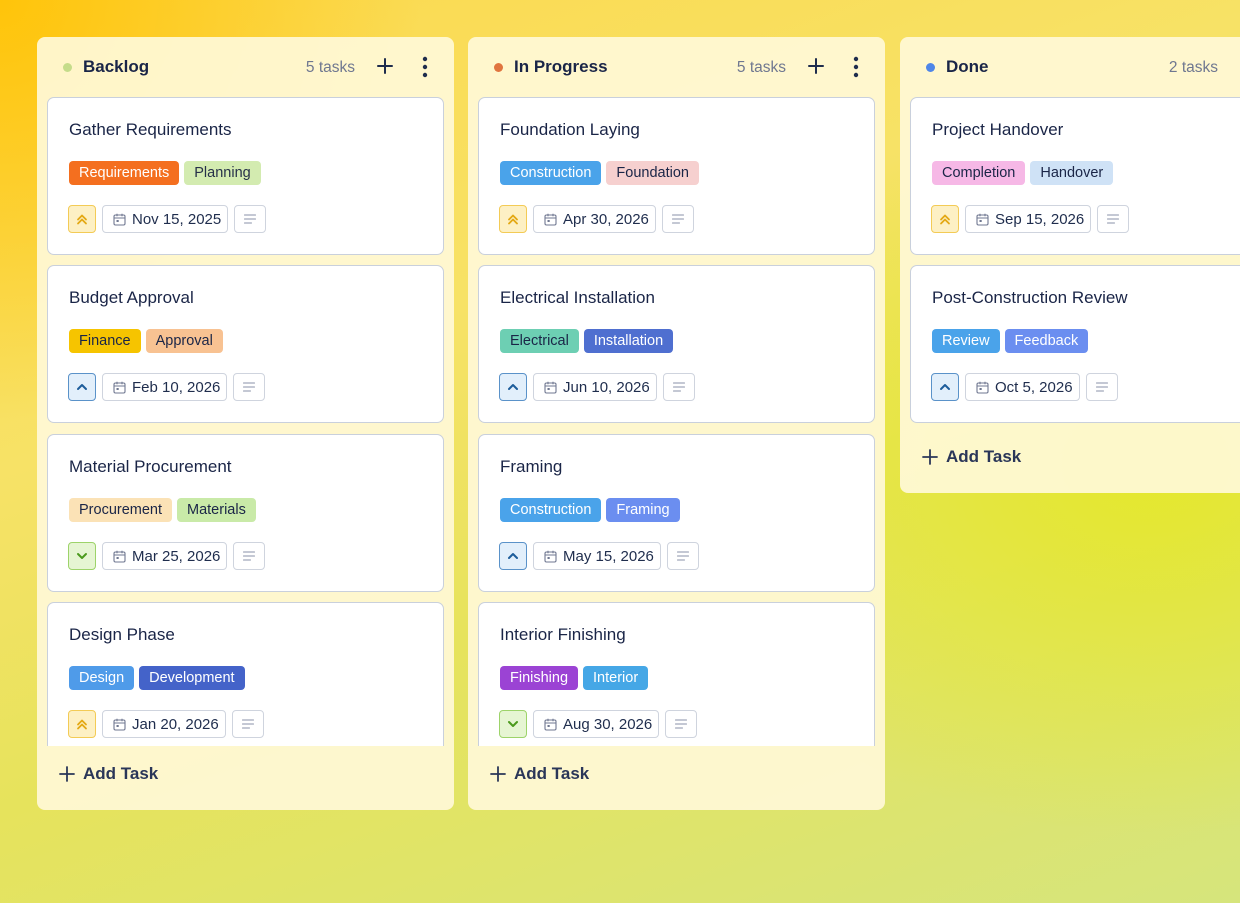 This screenshot has height=903, width=1240. Describe the element at coordinates (563, 634) in the screenshot. I see `card-title: Interior Finishing` at that location.